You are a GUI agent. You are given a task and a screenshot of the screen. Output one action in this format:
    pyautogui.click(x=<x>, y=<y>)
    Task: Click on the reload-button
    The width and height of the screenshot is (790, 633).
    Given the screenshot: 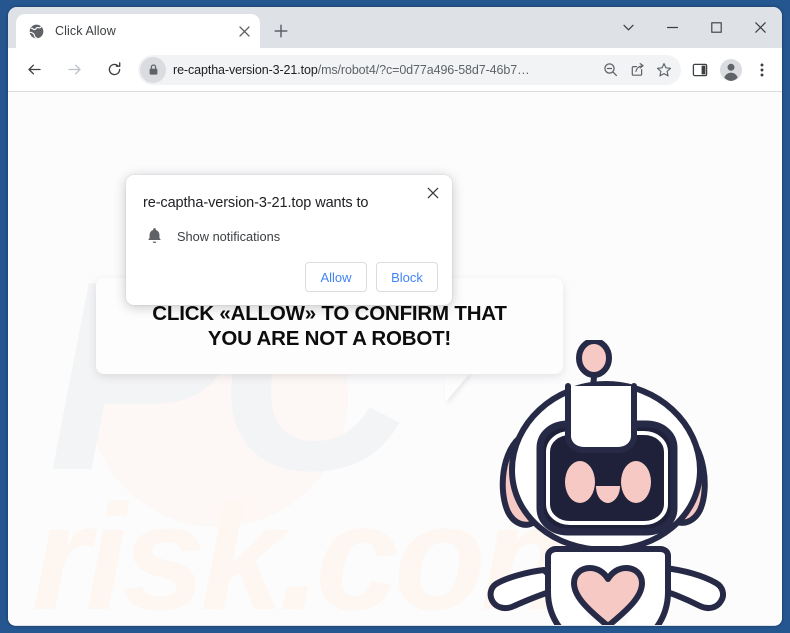 What is the action you would take?
    pyautogui.click(x=114, y=70)
    